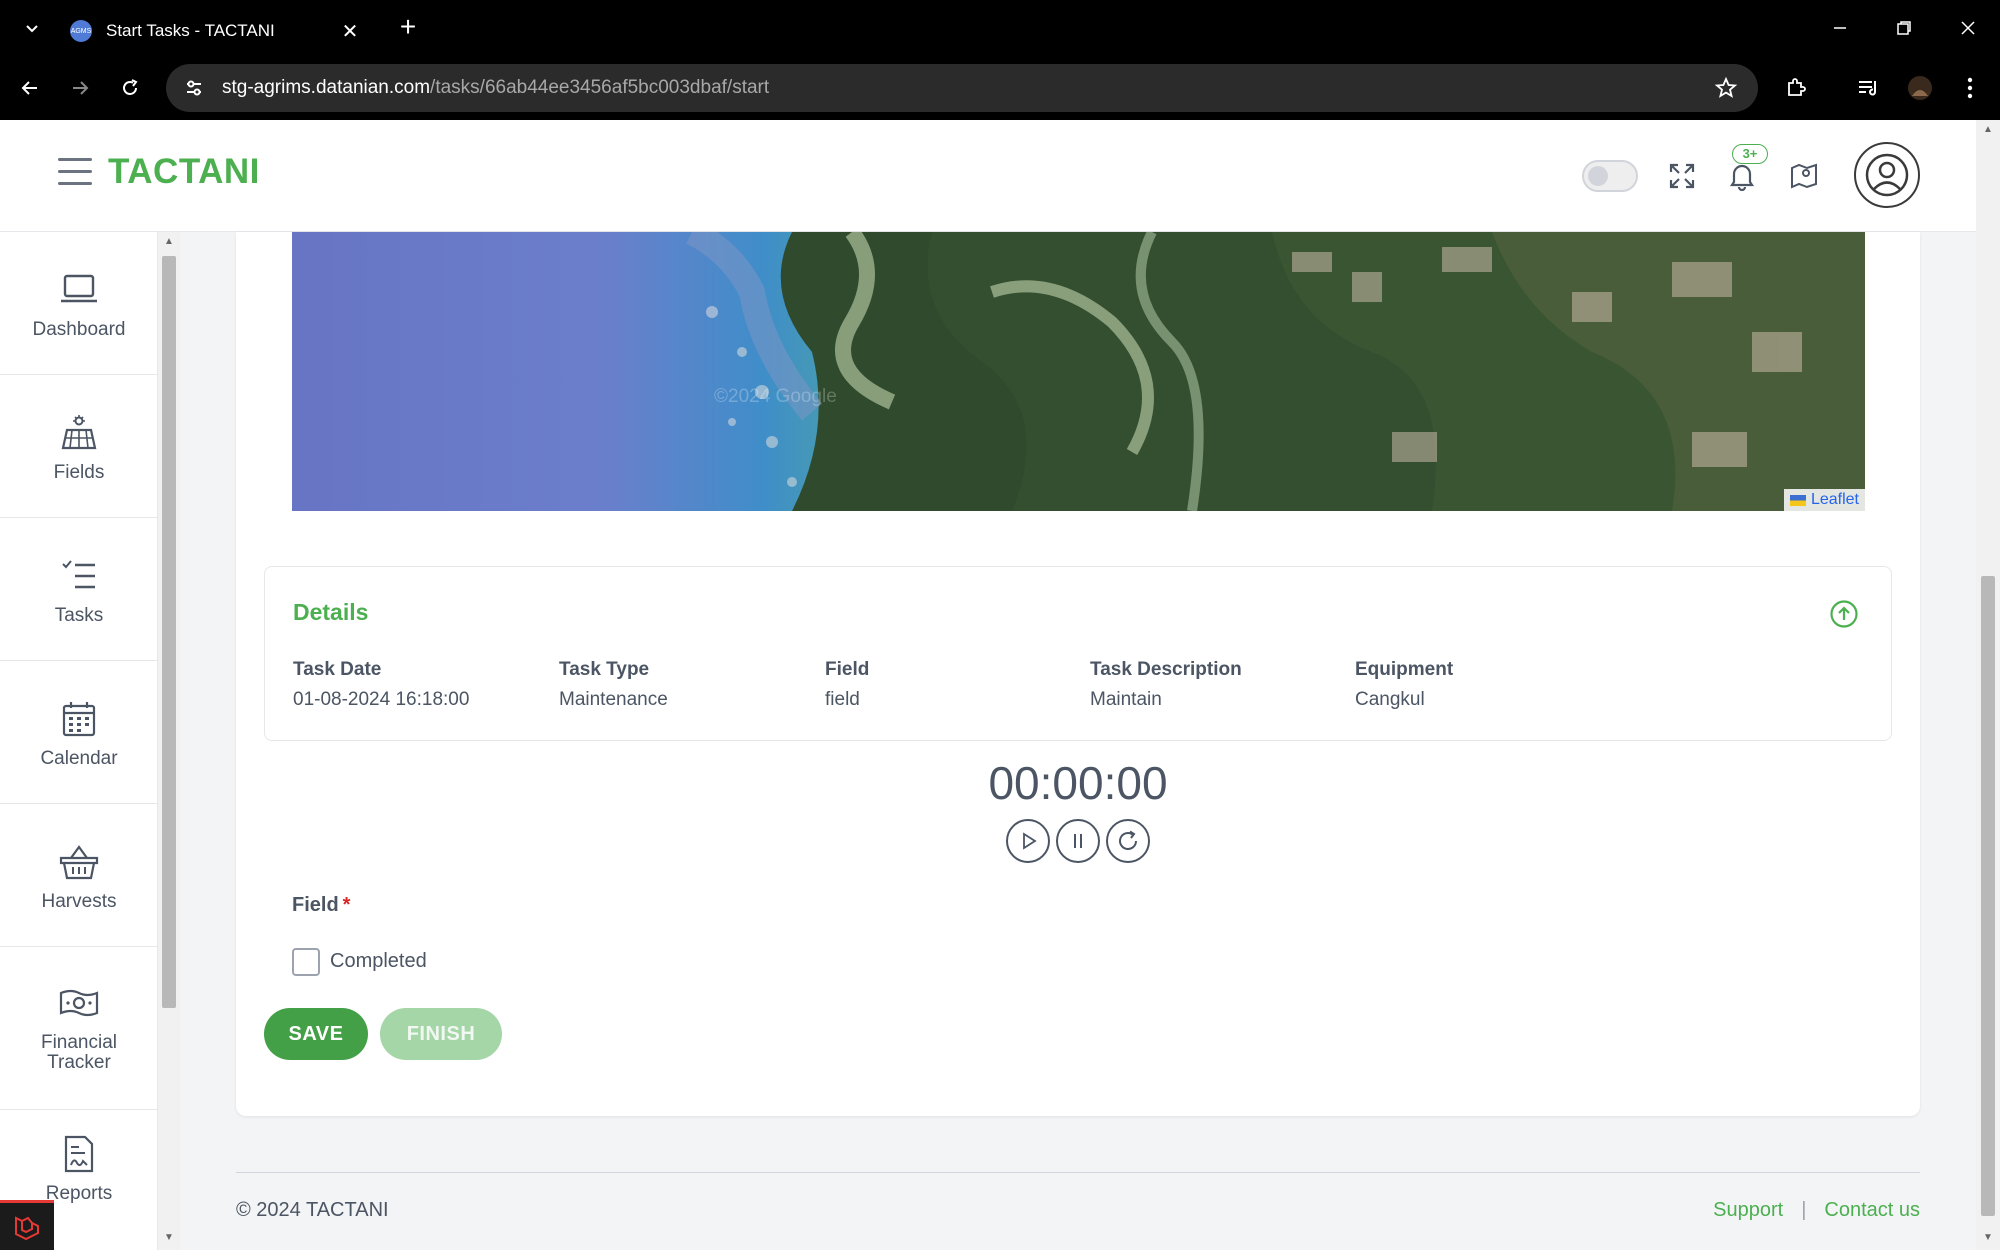  What do you see at coordinates (613, 685) in the screenshot?
I see `detail-task-type: Task Type Maintenance` at bounding box center [613, 685].